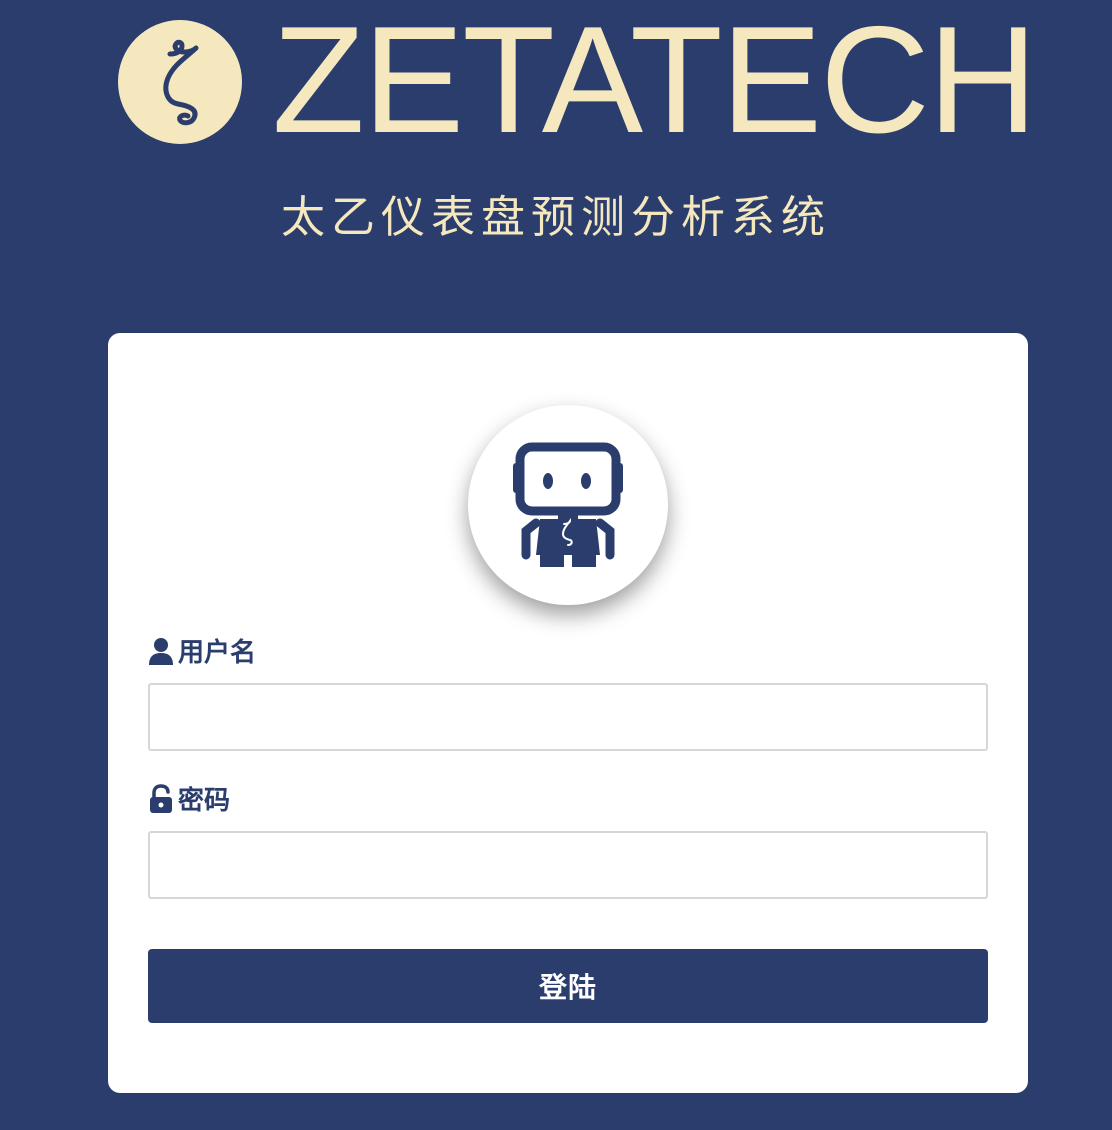 This screenshot has width=1112, height=1130. What do you see at coordinates (161, 651) in the screenshot?
I see `user-icon` at bounding box center [161, 651].